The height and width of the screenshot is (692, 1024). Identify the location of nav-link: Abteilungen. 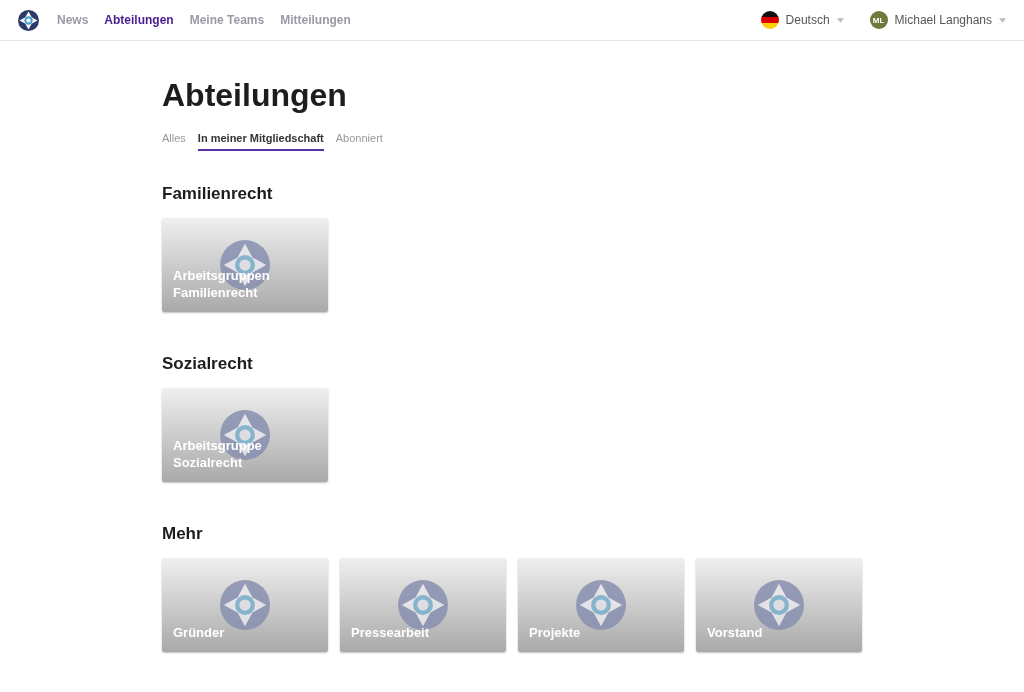
(139, 20).